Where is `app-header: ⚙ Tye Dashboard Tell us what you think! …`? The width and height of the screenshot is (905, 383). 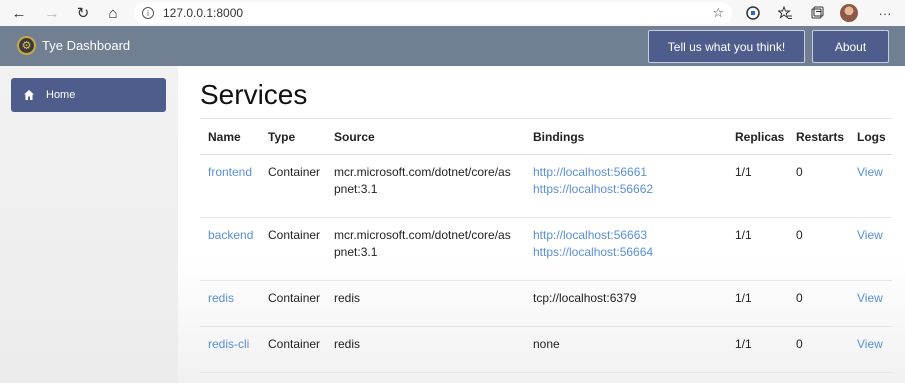 app-header: ⚙ Tye Dashboard Tell us what you think! … is located at coordinates (452, 46).